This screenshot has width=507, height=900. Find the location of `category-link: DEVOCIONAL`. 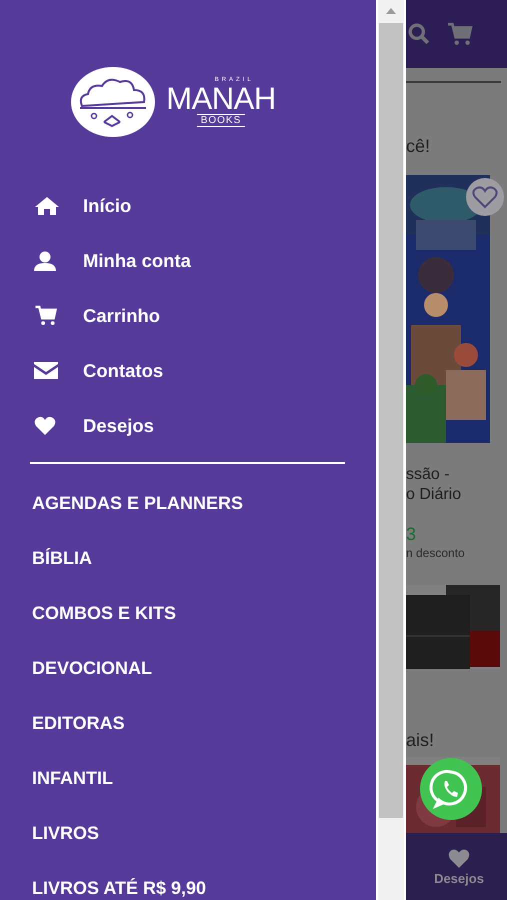

category-link: DEVOCIONAL is located at coordinates (204, 668).